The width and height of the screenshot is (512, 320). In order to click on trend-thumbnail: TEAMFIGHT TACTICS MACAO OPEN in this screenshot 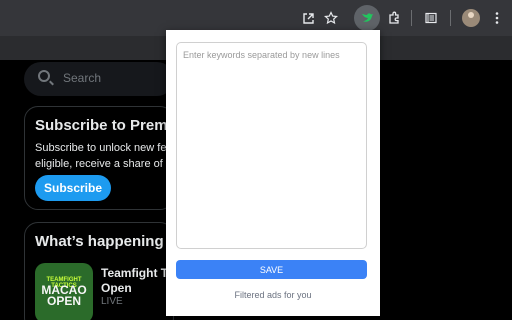, I will do `click(64, 291)`.